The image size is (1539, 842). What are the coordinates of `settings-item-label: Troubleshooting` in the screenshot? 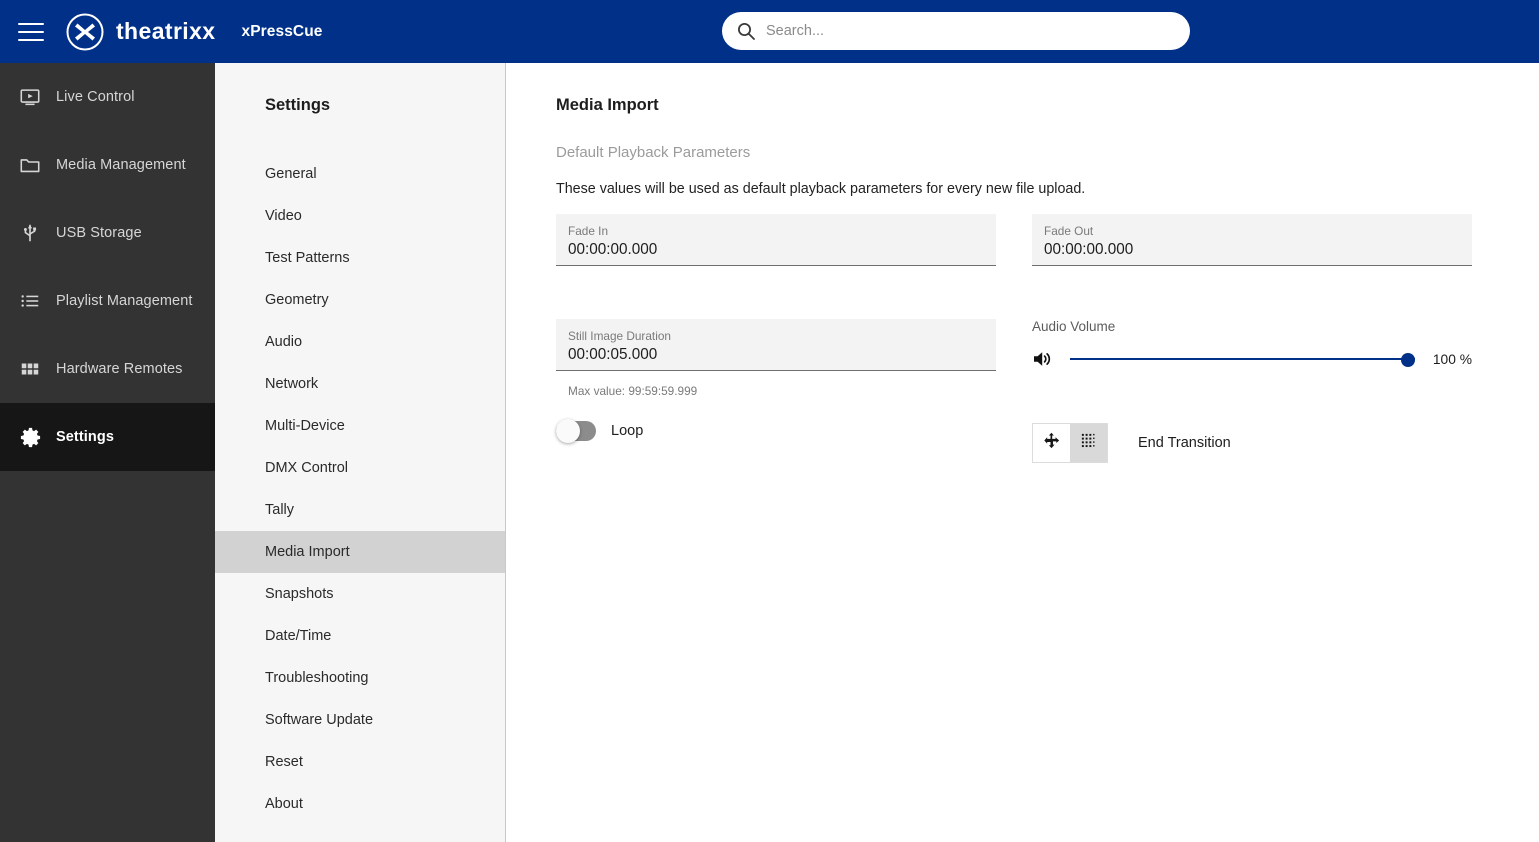 It's located at (317, 678).